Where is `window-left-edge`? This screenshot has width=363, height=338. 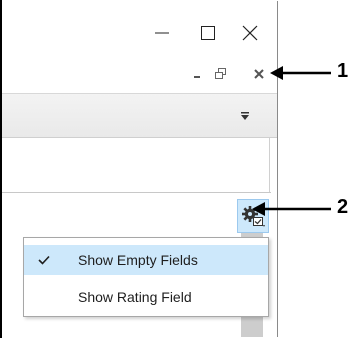
window-left-edge is located at coordinates (1, 169).